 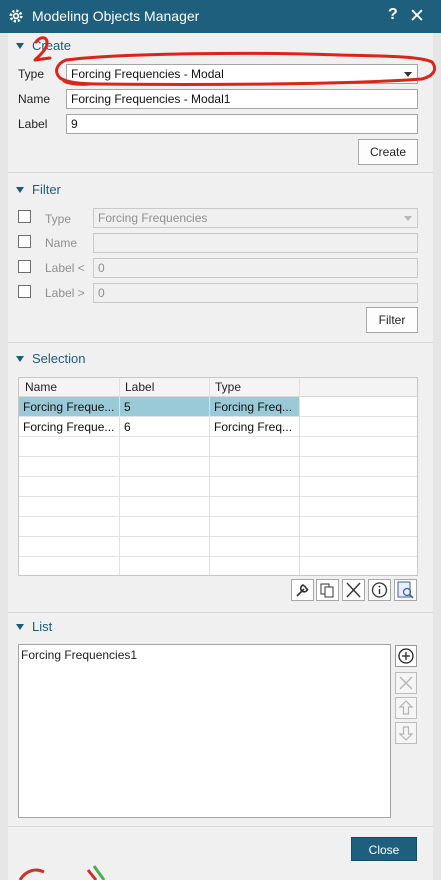 What do you see at coordinates (46, 189) in the screenshot?
I see `section-filter-title: Filter` at bounding box center [46, 189].